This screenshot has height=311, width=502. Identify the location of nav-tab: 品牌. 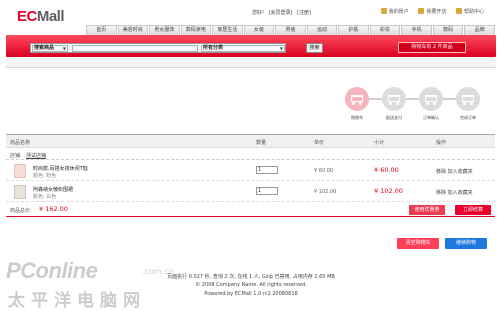
(479, 30).